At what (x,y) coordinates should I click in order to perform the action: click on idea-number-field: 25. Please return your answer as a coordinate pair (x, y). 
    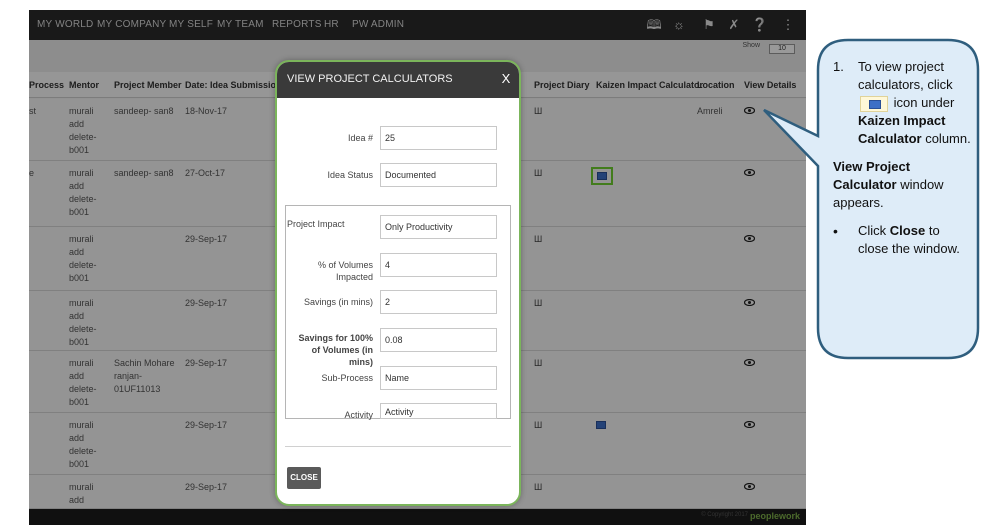
    Looking at the image, I should click on (438, 138).